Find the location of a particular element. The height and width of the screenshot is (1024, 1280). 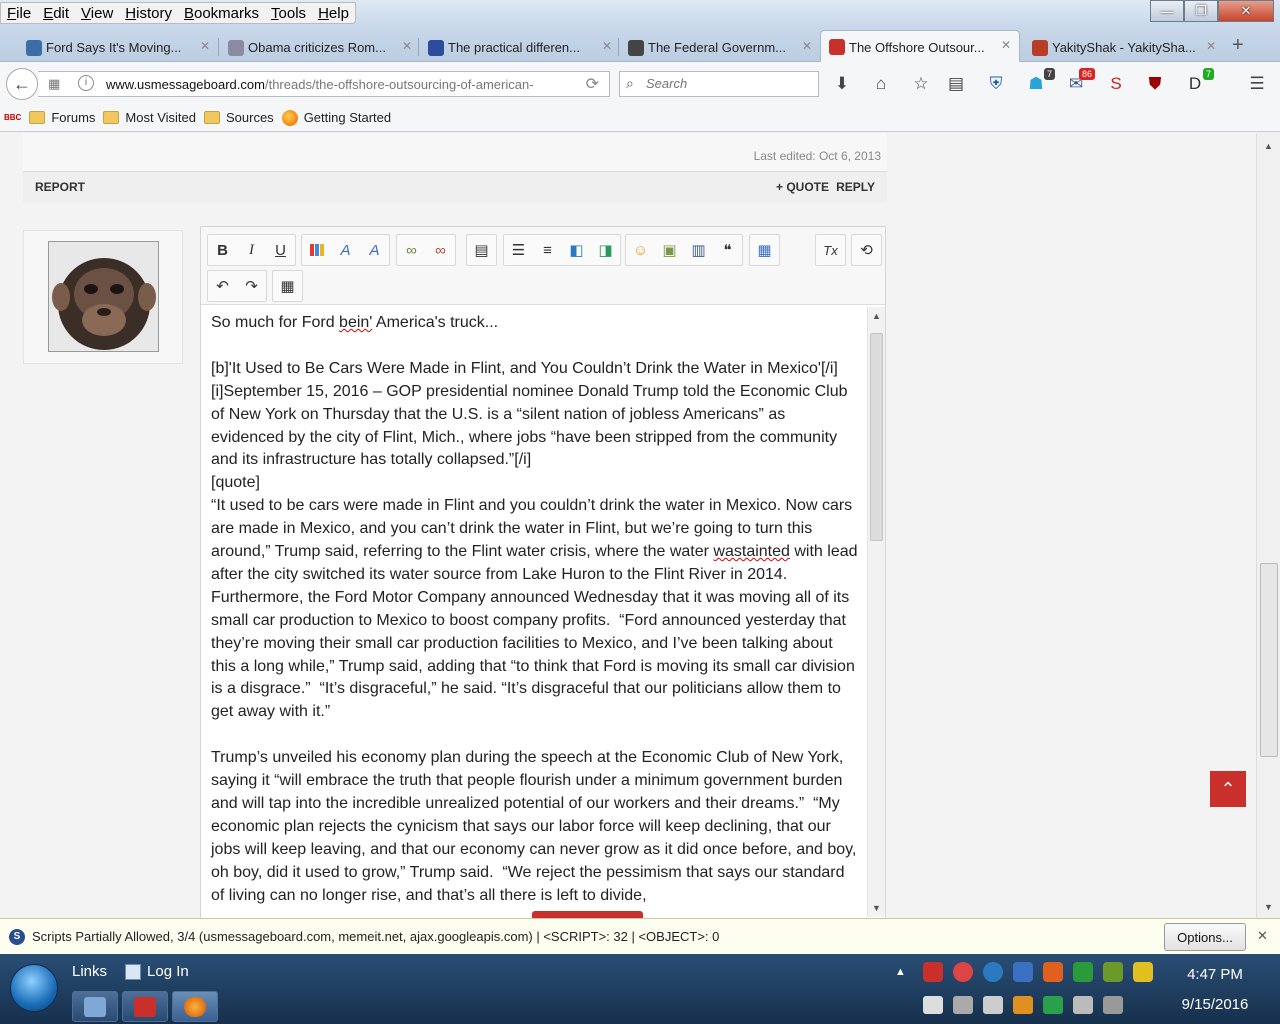

show-hidden-icons: ▲ is located at coordinates (900, 972).